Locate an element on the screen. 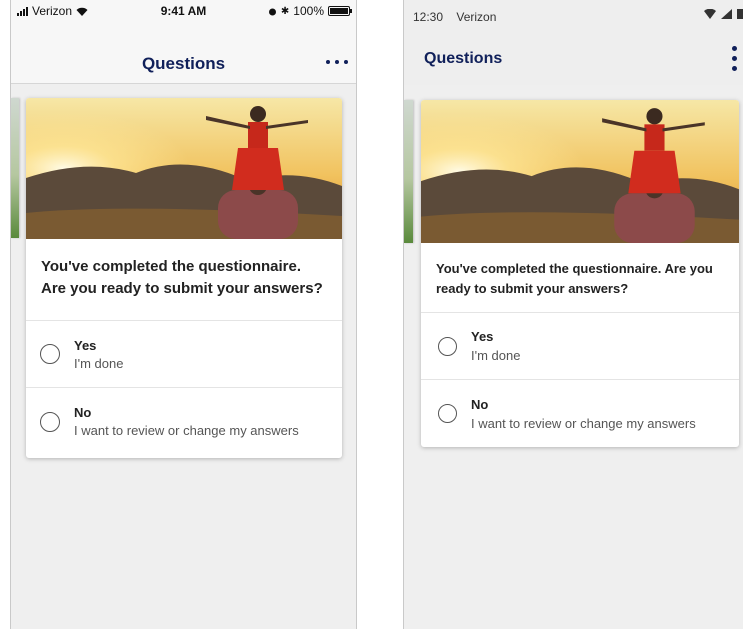  signal-icon is located at coordinates (726, 13).